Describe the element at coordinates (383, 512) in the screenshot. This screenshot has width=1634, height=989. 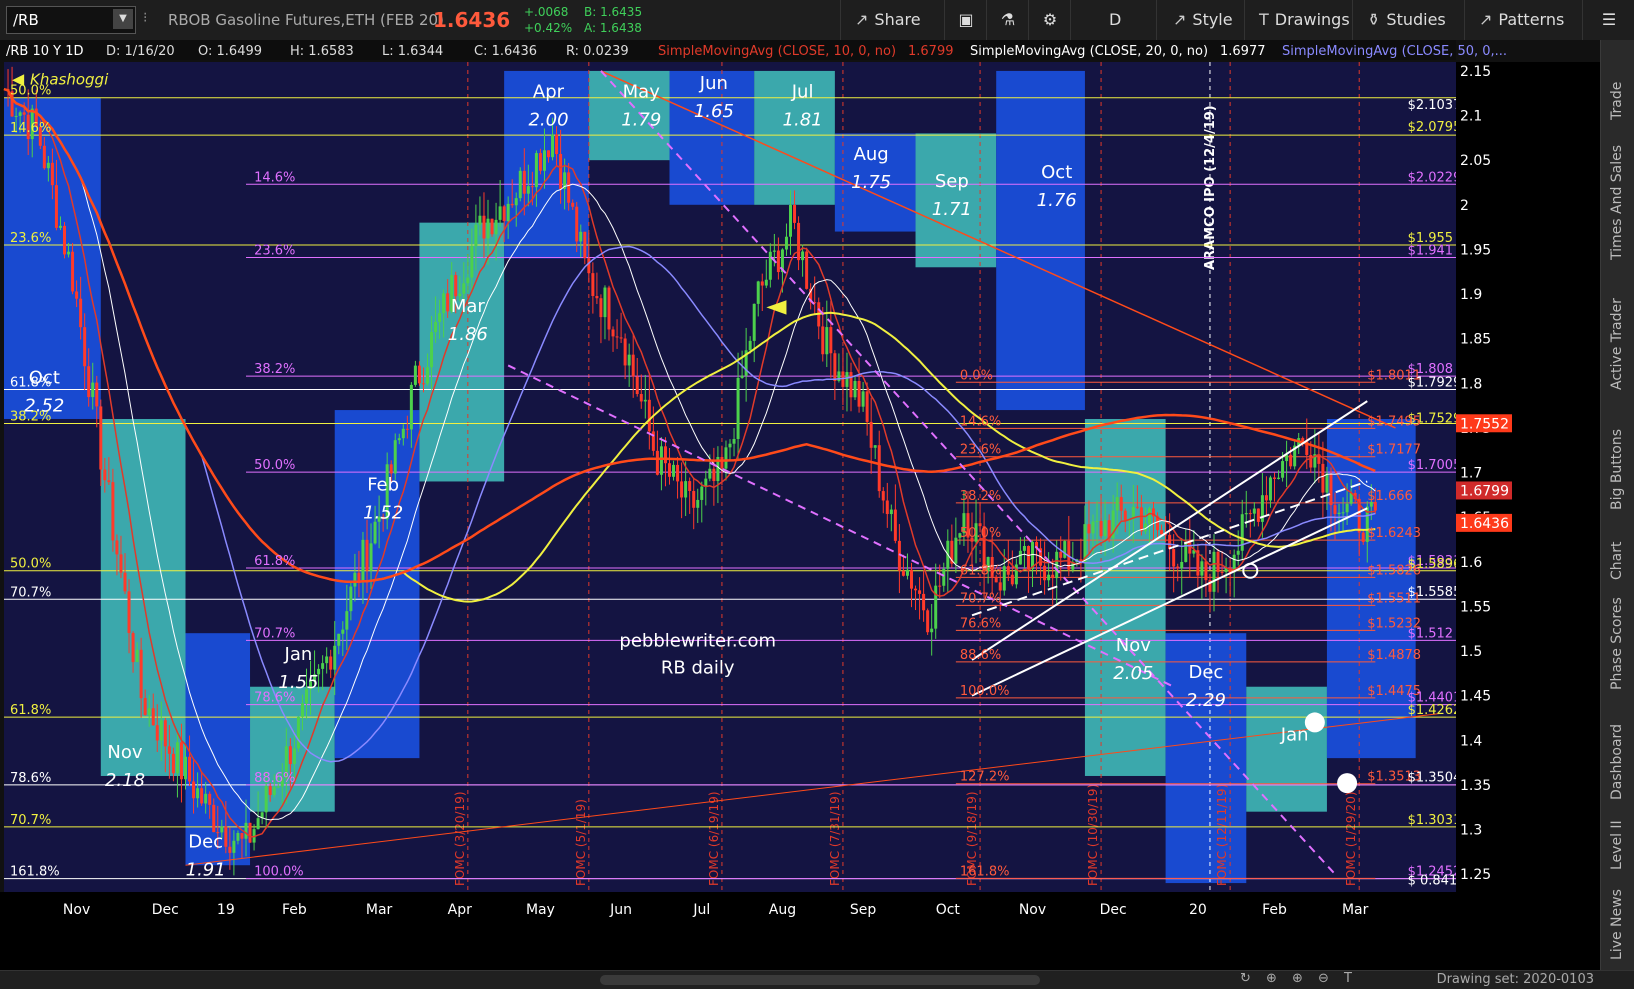
I see `season-value-label: 1.52` at that location.